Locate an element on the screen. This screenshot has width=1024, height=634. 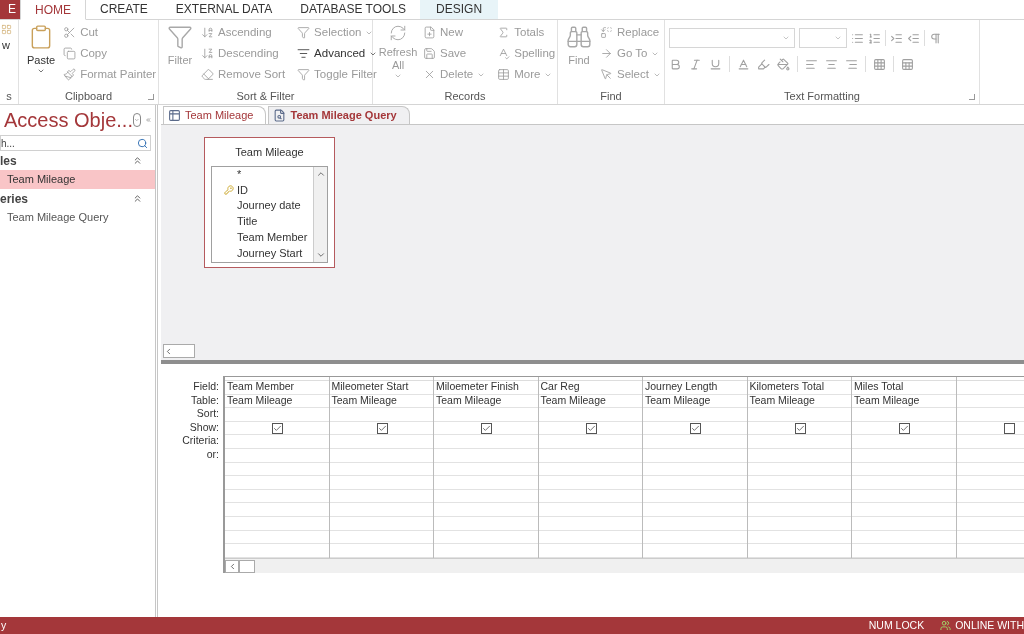
ribbon-tab: EXTERNAL DATA is located at coordinates (224, 9).